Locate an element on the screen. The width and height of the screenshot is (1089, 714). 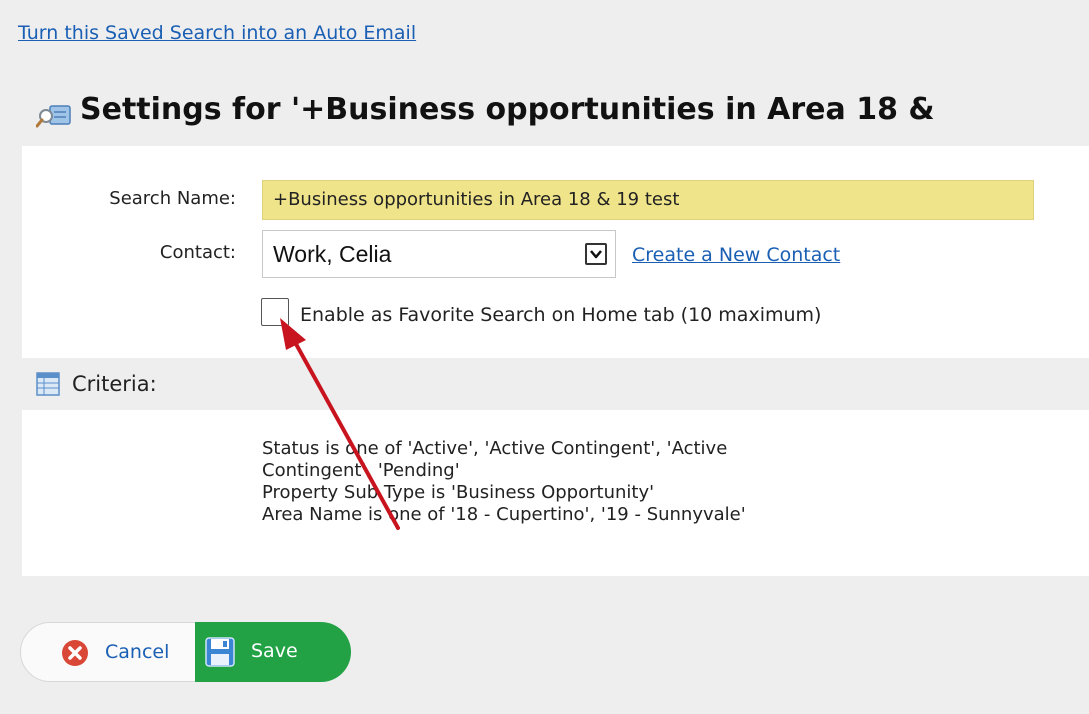
search-name-label: Search Name: is located at coordinates (172, 198).